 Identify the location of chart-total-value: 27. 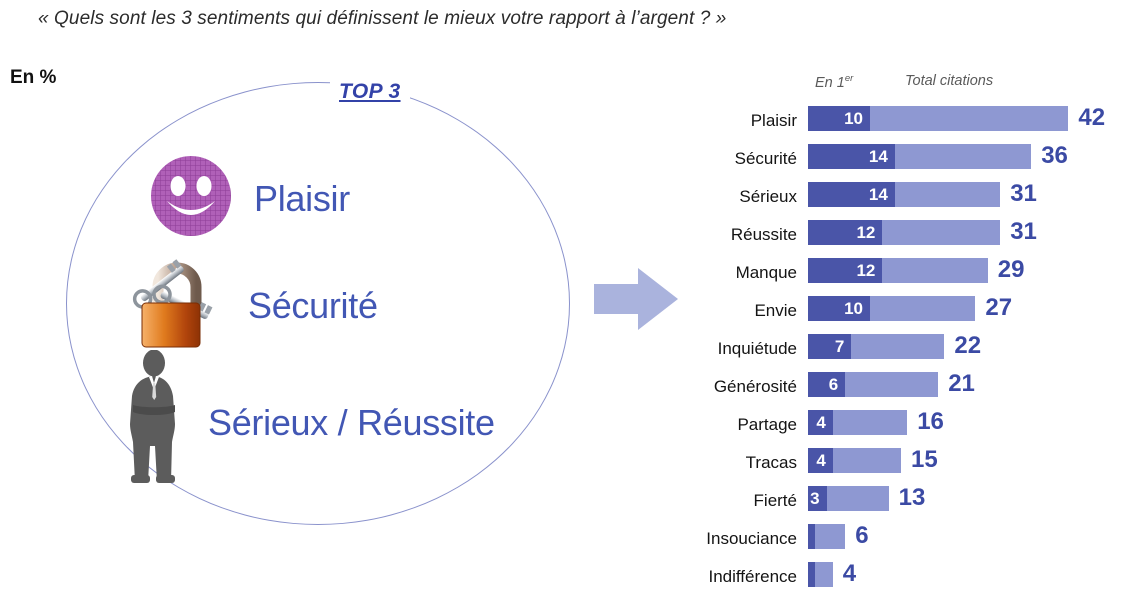
(999, 307).